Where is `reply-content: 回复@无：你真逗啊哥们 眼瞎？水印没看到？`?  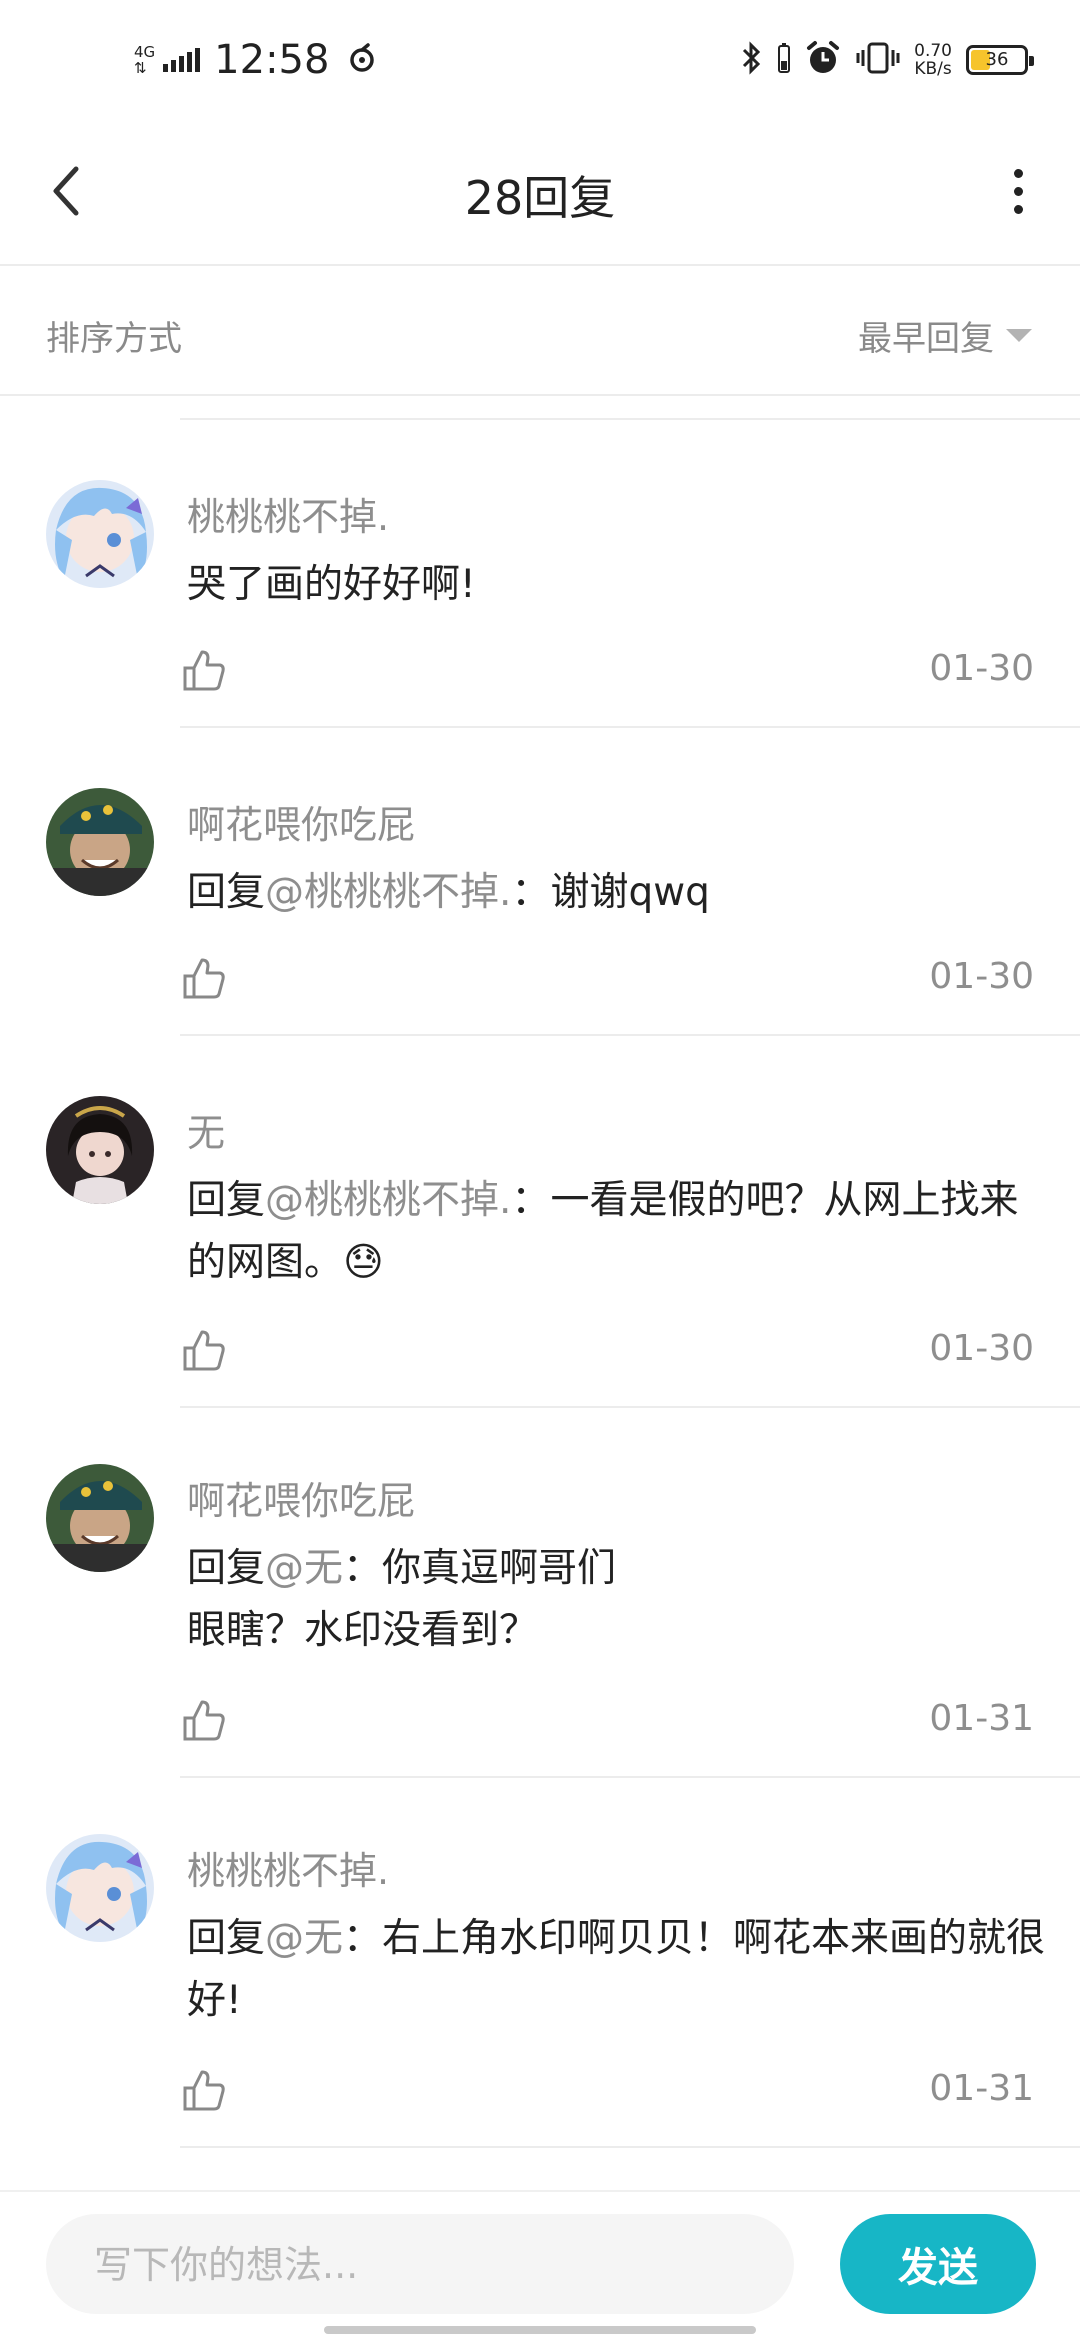 reply-content: 回复@无：你真逗啊哥们 眼瞎？水印没看到？ is located at coordinates (617, 1600).